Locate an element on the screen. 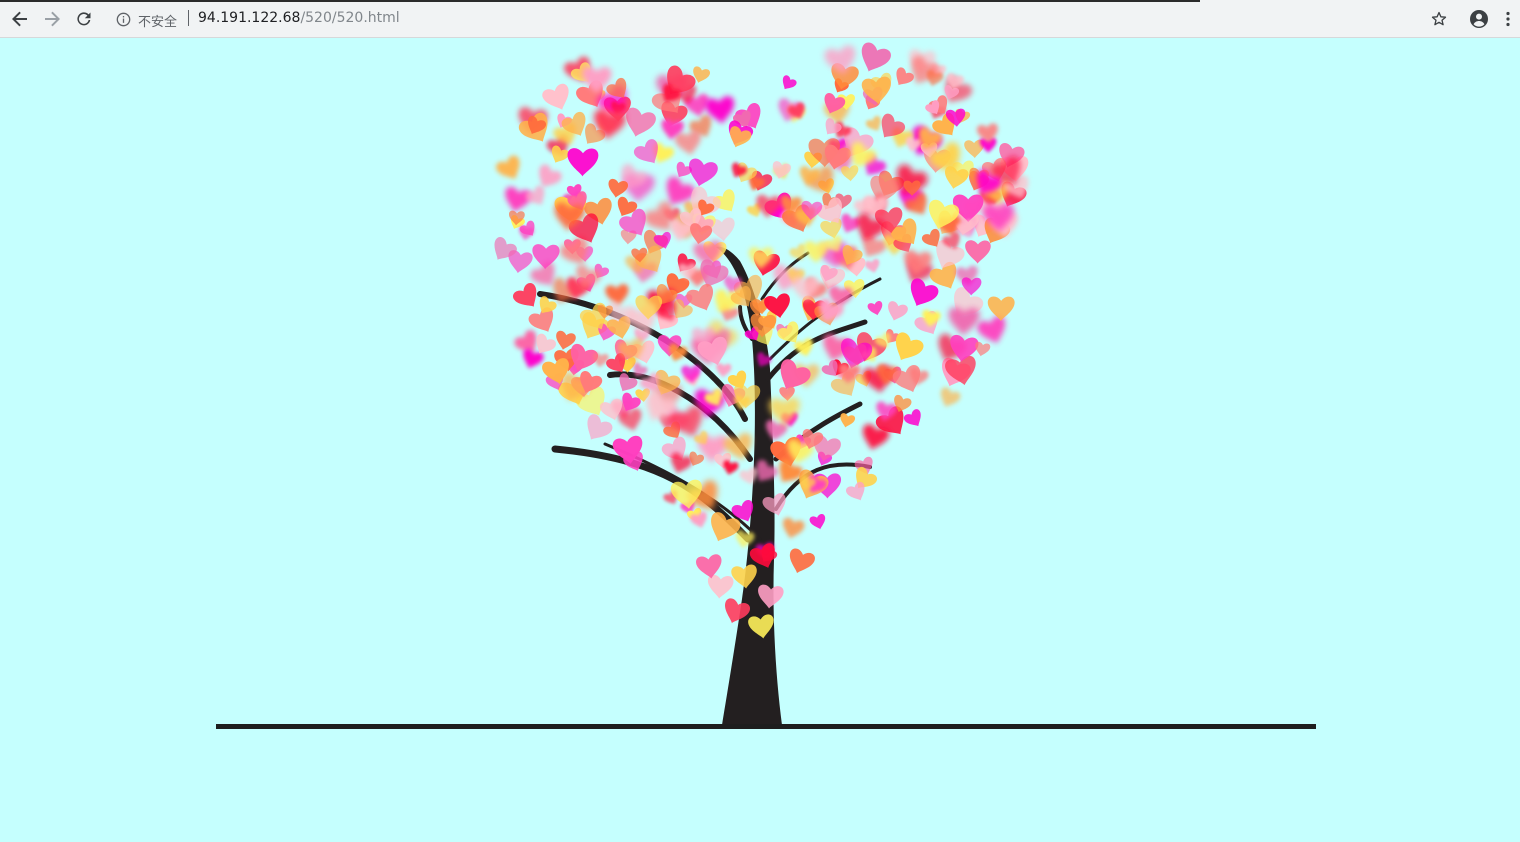 This screenshot has height=842, width=1520. menu-button is located at coordinates (1508, 19).